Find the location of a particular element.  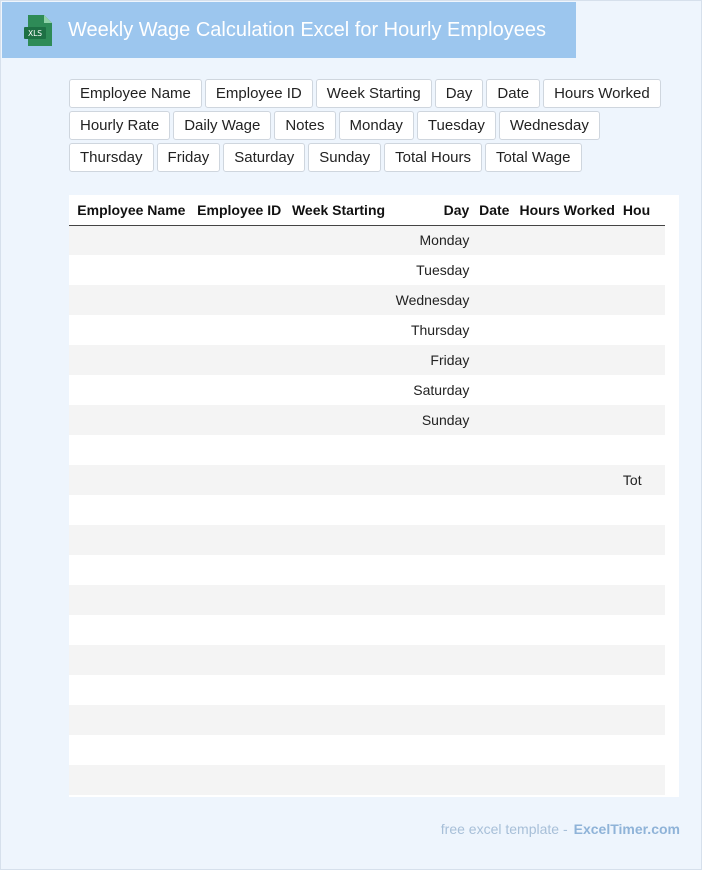

day-cell: Friday is located at coordinates (431, 360).